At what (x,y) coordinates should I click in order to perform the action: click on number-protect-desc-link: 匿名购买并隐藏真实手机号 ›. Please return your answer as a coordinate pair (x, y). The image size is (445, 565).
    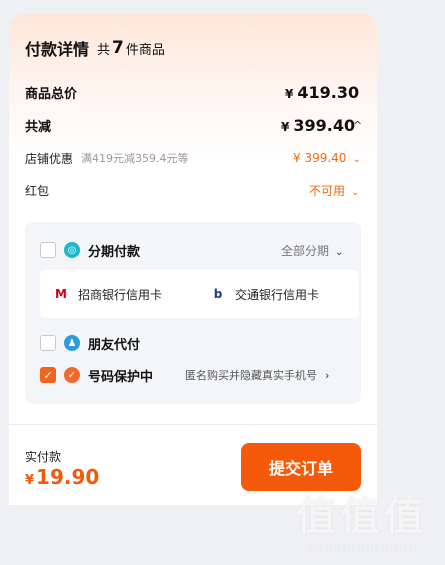
    Looking at the image, I should click on (257, 375).